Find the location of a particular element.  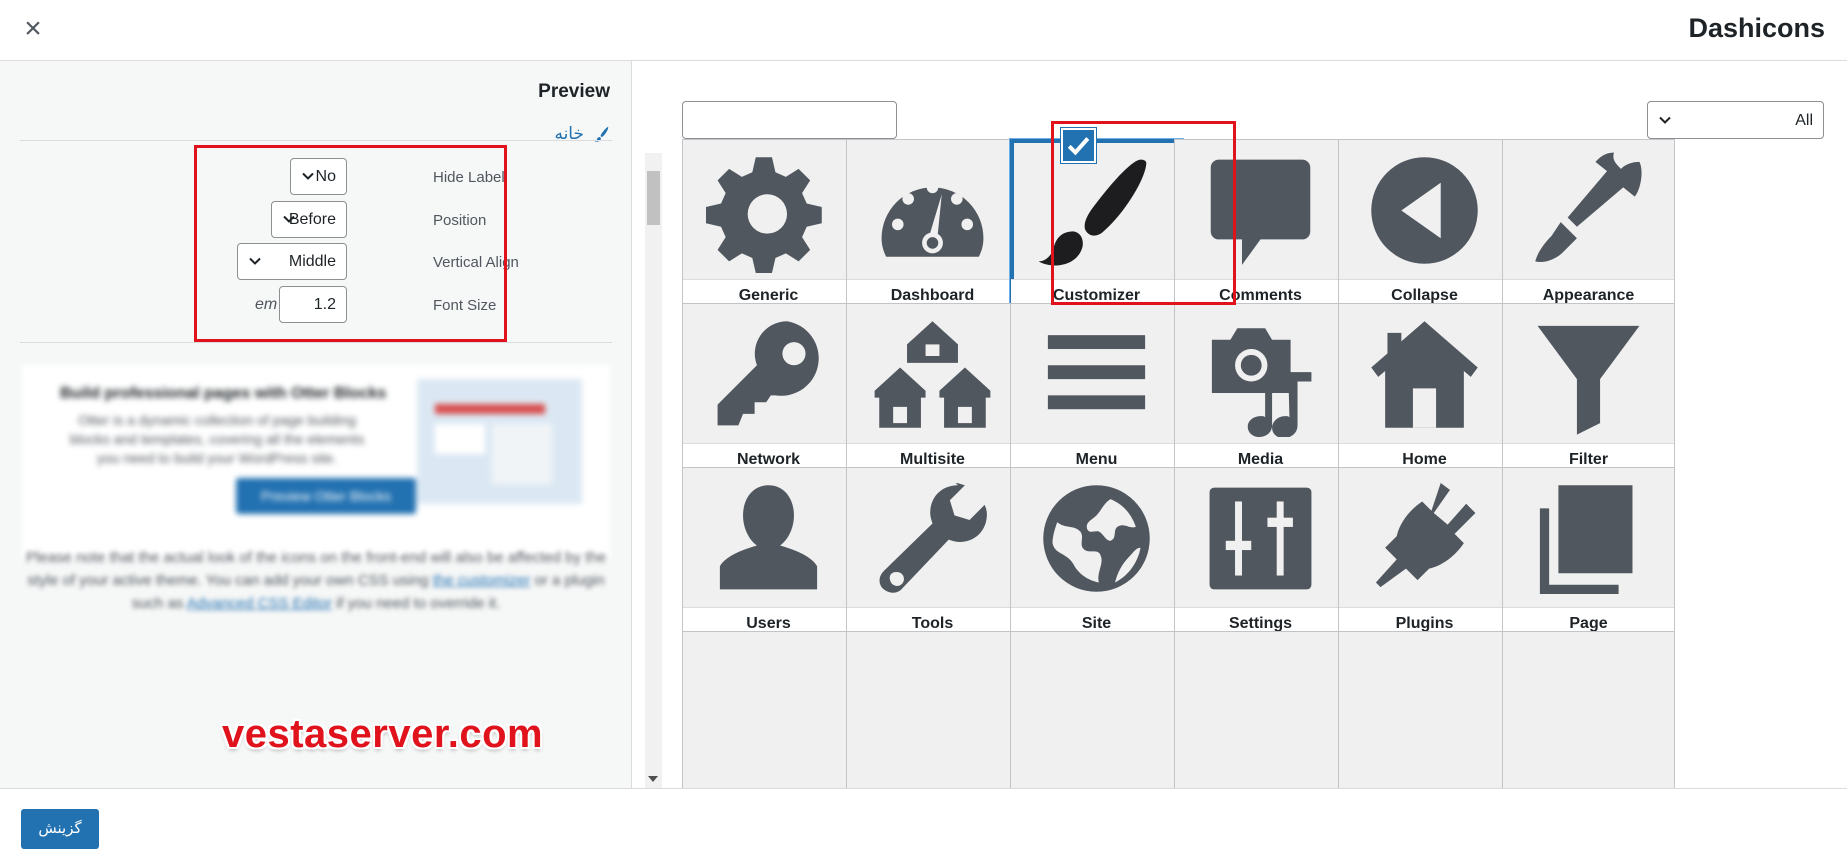

appearance-brush-icon is located at coordinates (1588, 210).